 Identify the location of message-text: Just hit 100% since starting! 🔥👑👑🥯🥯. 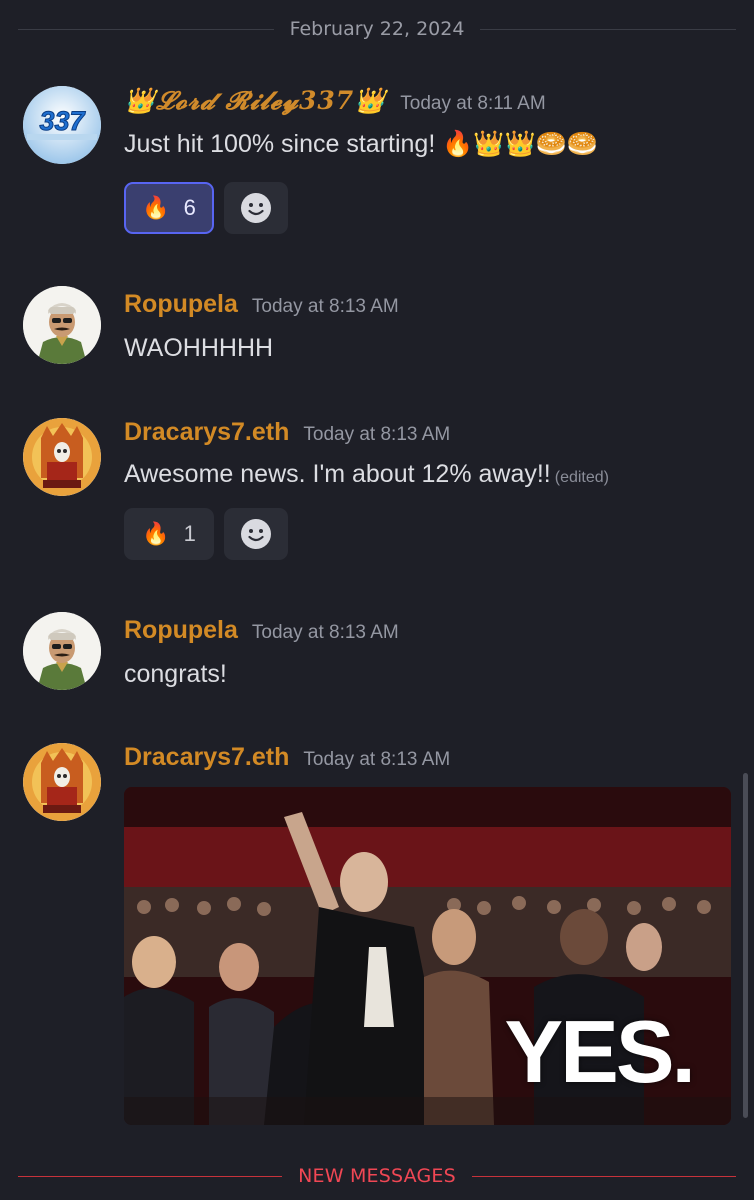
(361, 144).